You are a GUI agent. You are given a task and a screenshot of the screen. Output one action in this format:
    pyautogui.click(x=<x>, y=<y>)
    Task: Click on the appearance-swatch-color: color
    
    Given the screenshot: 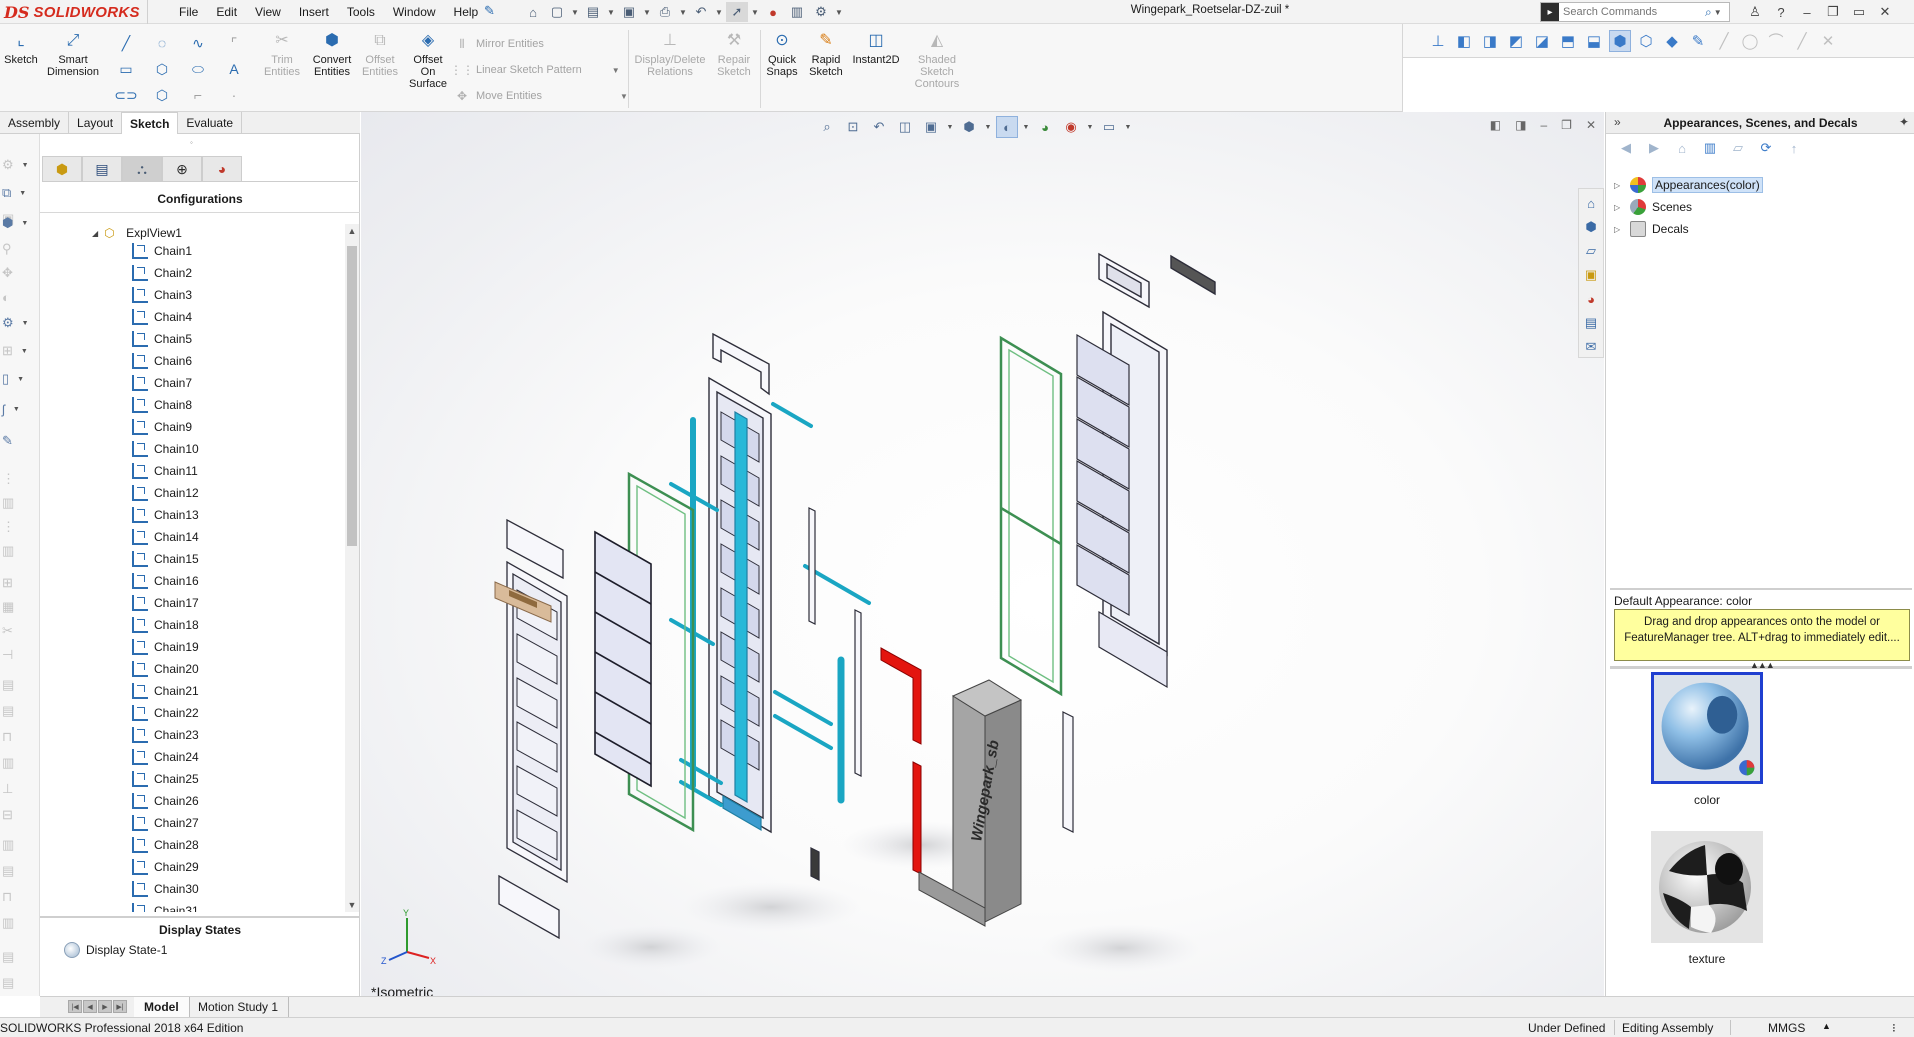 What is the action you would take?
    pyautogui.click(x=1707, y=739)
    